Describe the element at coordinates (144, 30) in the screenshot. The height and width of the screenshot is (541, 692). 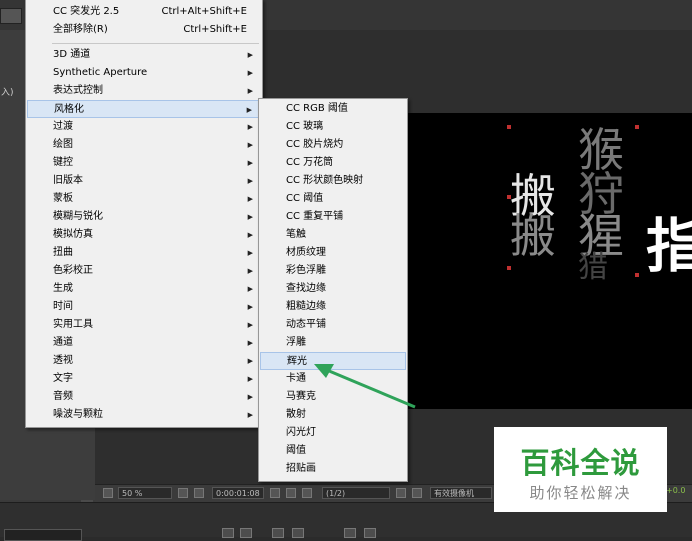
I see `menu-item-remove-all: 全部移除(R) Ctrl+Shift+E` at that location.